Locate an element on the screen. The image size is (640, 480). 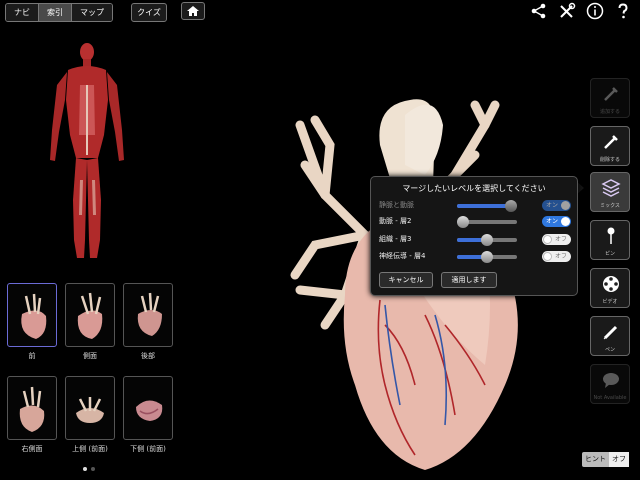
view-thumbnail-bottom is located at coordinates (148, 408).